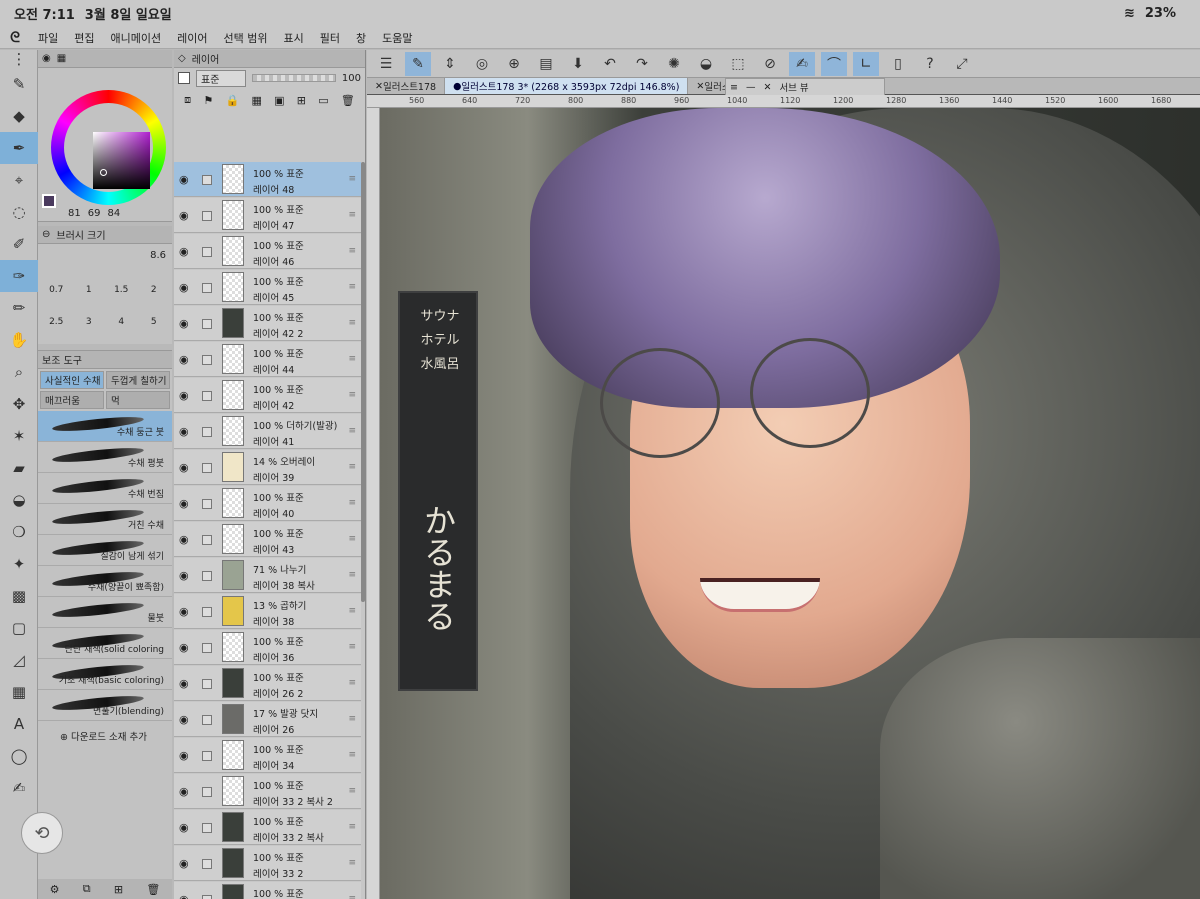 The image size is (1200, 899). I want to click on layer-color-box, so click(184, 78).